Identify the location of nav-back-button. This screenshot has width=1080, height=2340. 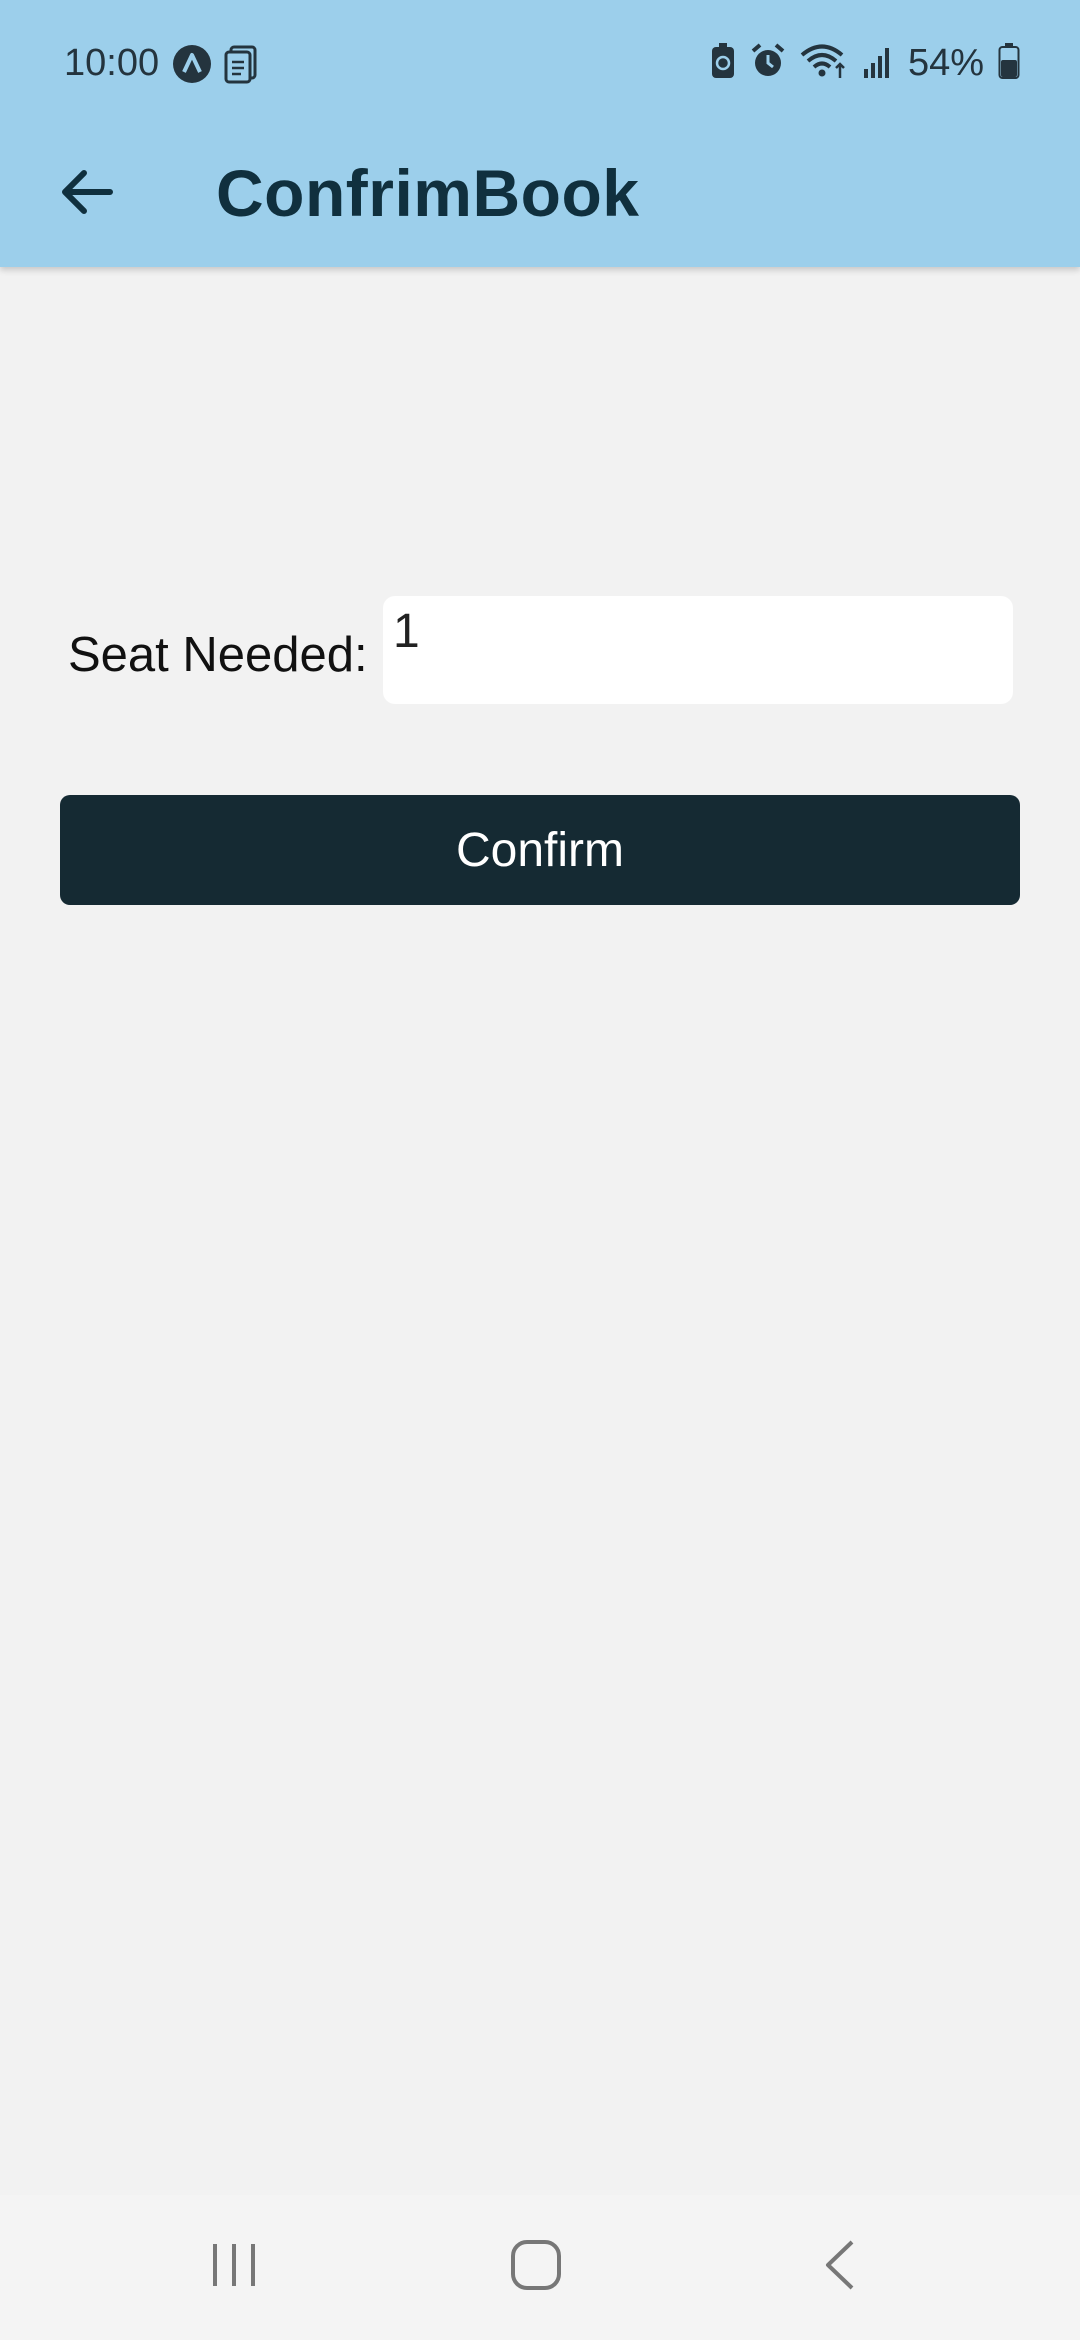
(840, 2267).